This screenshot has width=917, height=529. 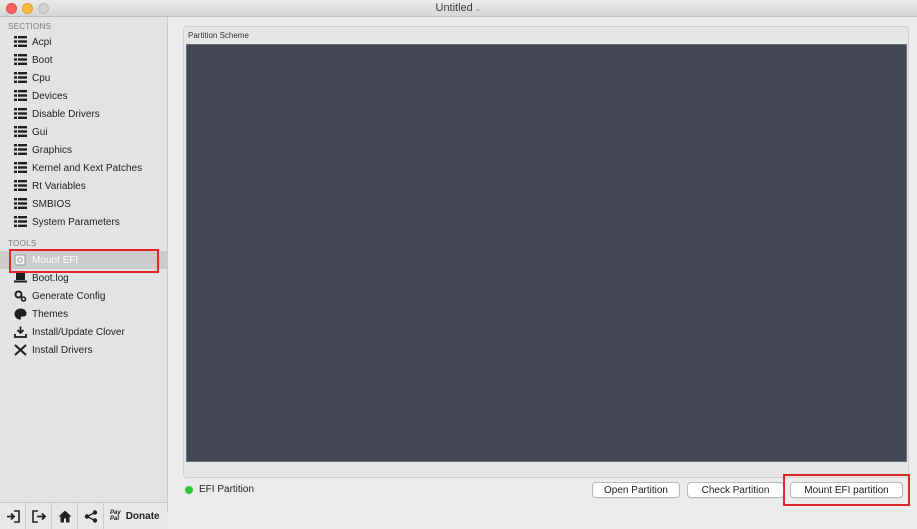 I want to click on efi-partition-label: EFI Partition, so click(x=227, y=489).